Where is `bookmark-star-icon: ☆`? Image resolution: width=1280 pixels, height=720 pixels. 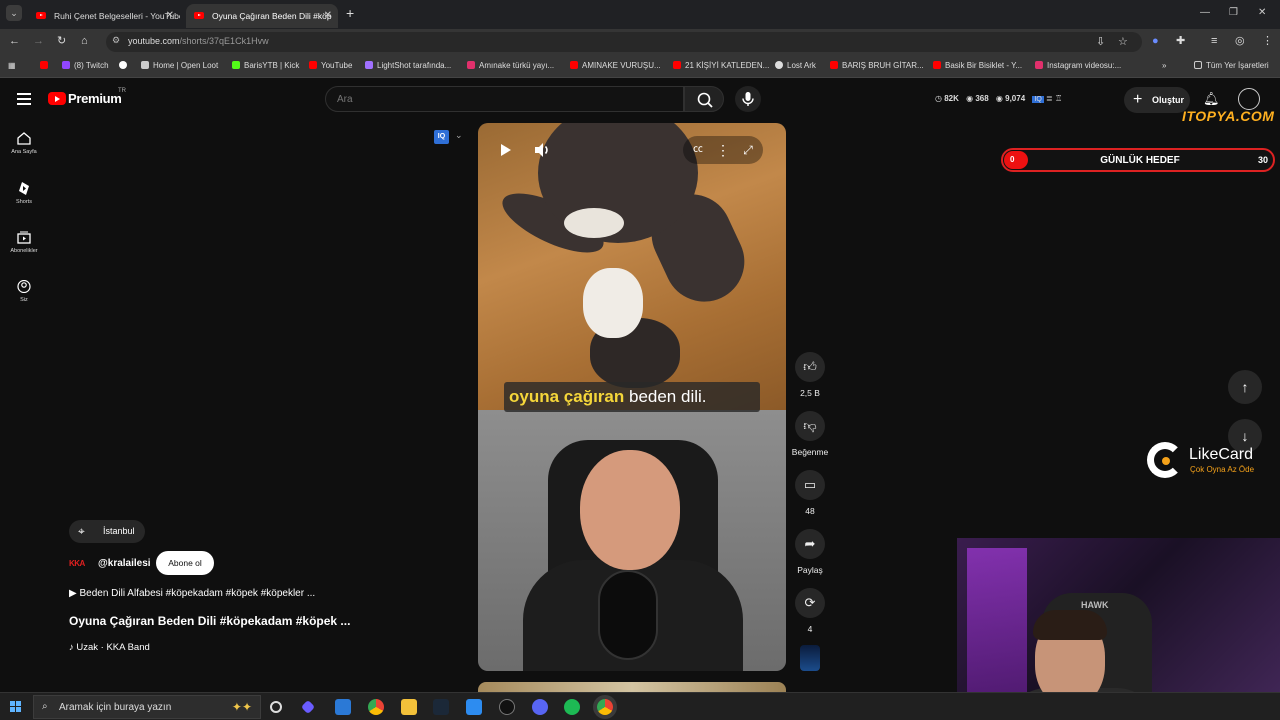
bookmark-star-icon: ☆ is located at coordinates (1123, 42).